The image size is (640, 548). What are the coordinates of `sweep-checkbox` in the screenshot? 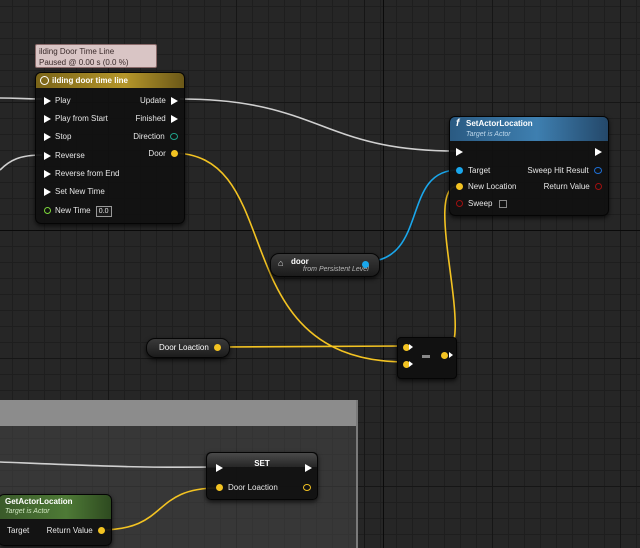 It's located at (502, 203).